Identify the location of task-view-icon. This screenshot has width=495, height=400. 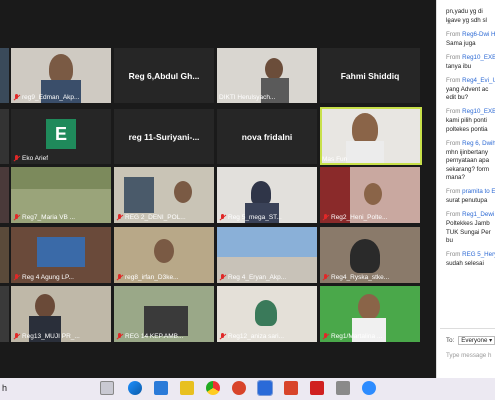
(107, 388).